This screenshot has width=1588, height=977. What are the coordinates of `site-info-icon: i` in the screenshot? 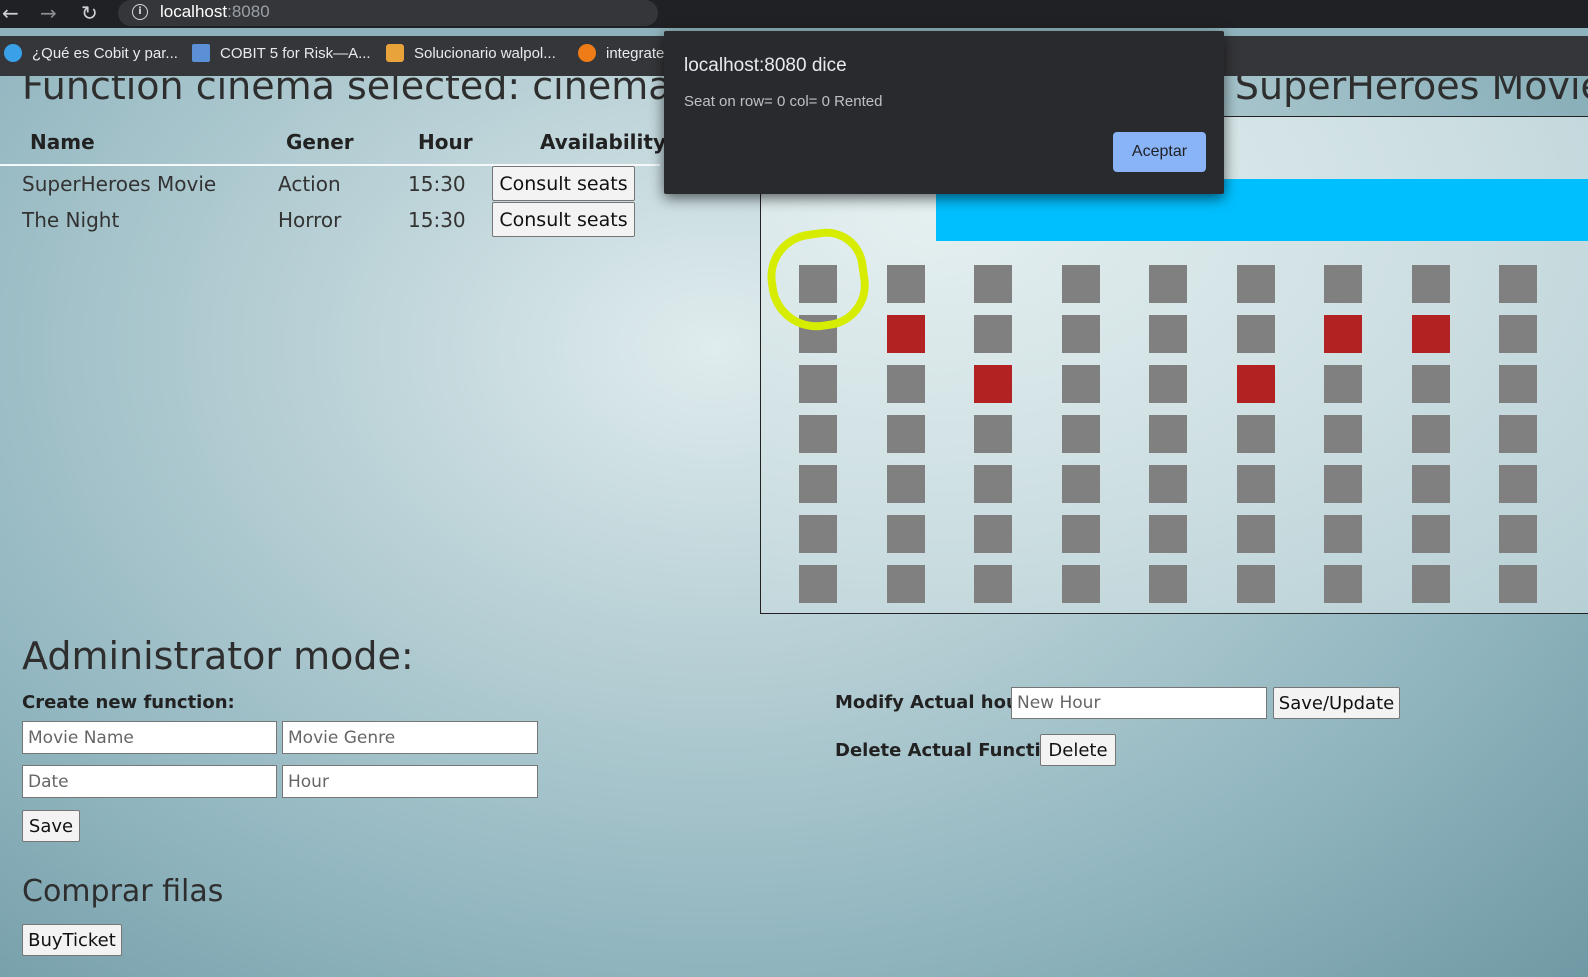 It's located at (140, 12).